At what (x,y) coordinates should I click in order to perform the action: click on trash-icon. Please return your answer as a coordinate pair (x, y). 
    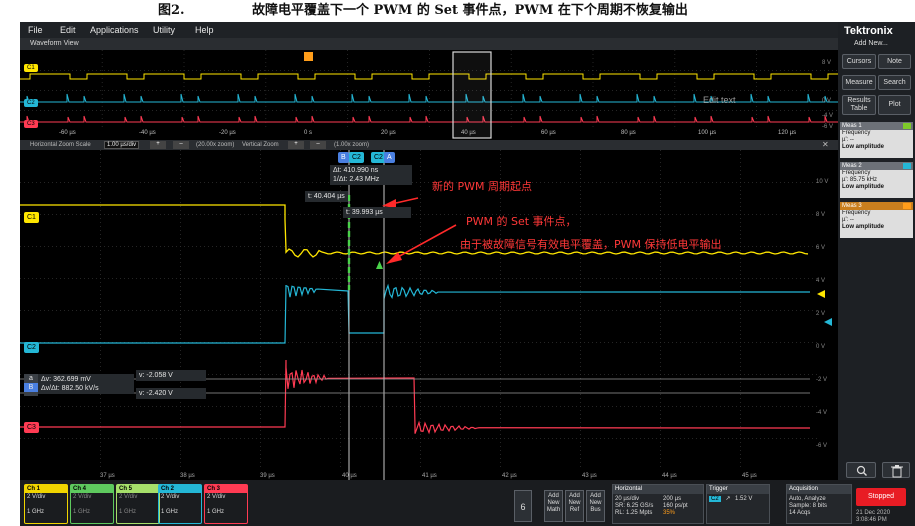
    Looking at the image, I should click on (896, 470).